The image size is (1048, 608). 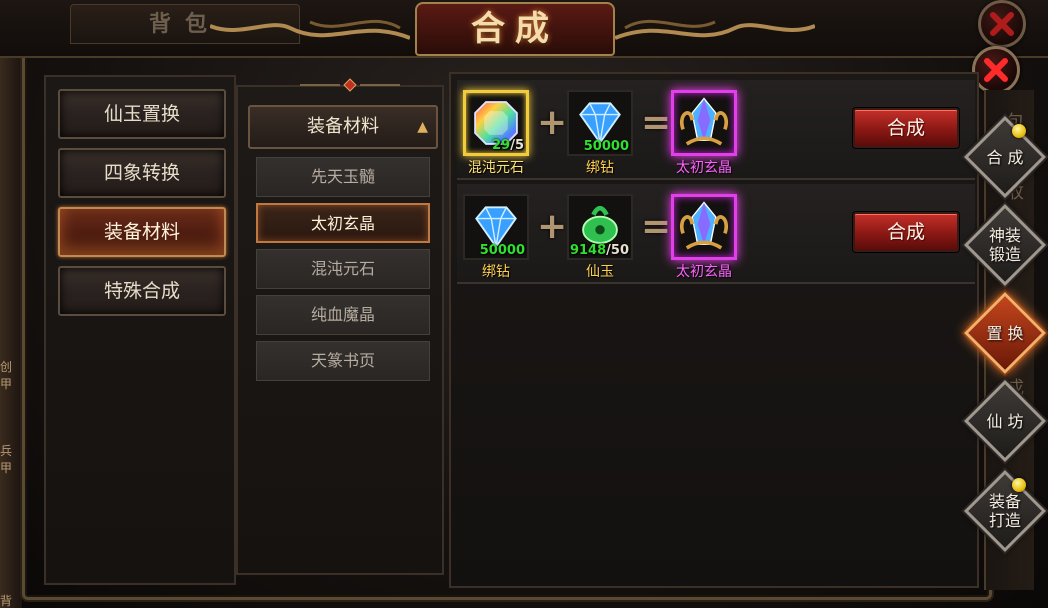 I want to click on ingredient-need-count: /50, so click(x=617, y=250).